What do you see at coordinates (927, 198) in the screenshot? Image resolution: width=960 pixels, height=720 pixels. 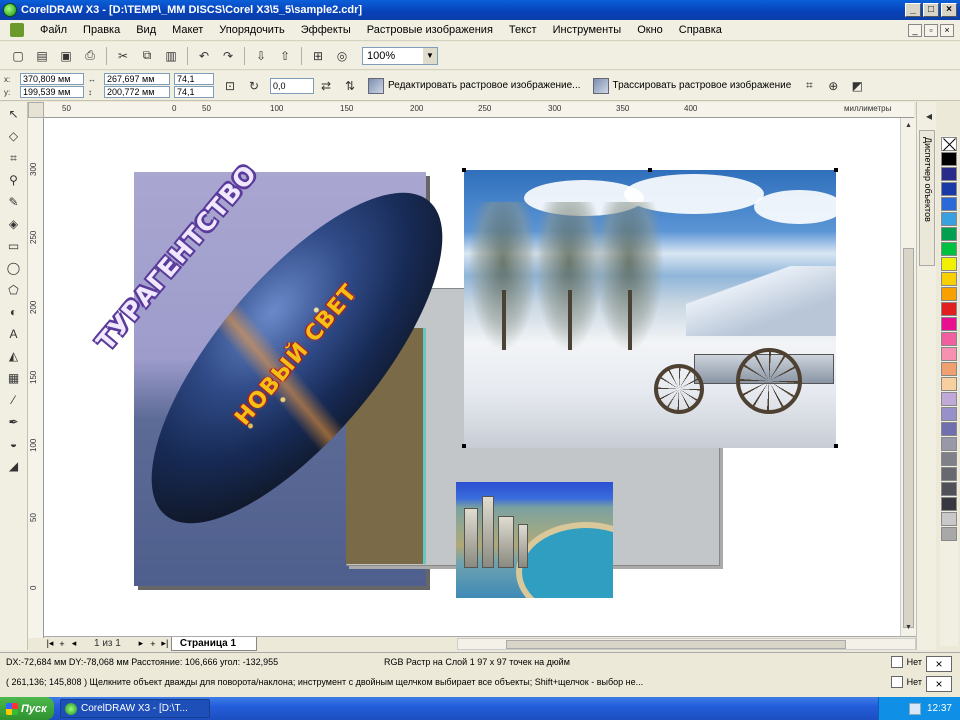 I see `object-manager-tab: Диспетчер объектов` at bounding box center [927, 198].